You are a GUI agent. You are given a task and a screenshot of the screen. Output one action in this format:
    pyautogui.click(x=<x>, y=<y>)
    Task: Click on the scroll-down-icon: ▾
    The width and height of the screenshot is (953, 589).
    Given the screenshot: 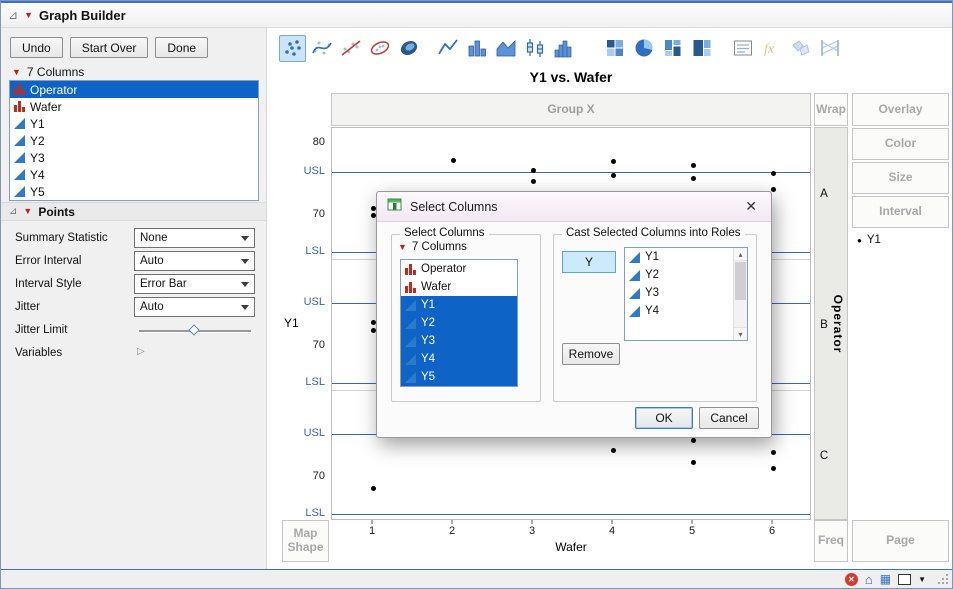 What is the action you would take?
    pyautogui.click(x=740, y=333)
    